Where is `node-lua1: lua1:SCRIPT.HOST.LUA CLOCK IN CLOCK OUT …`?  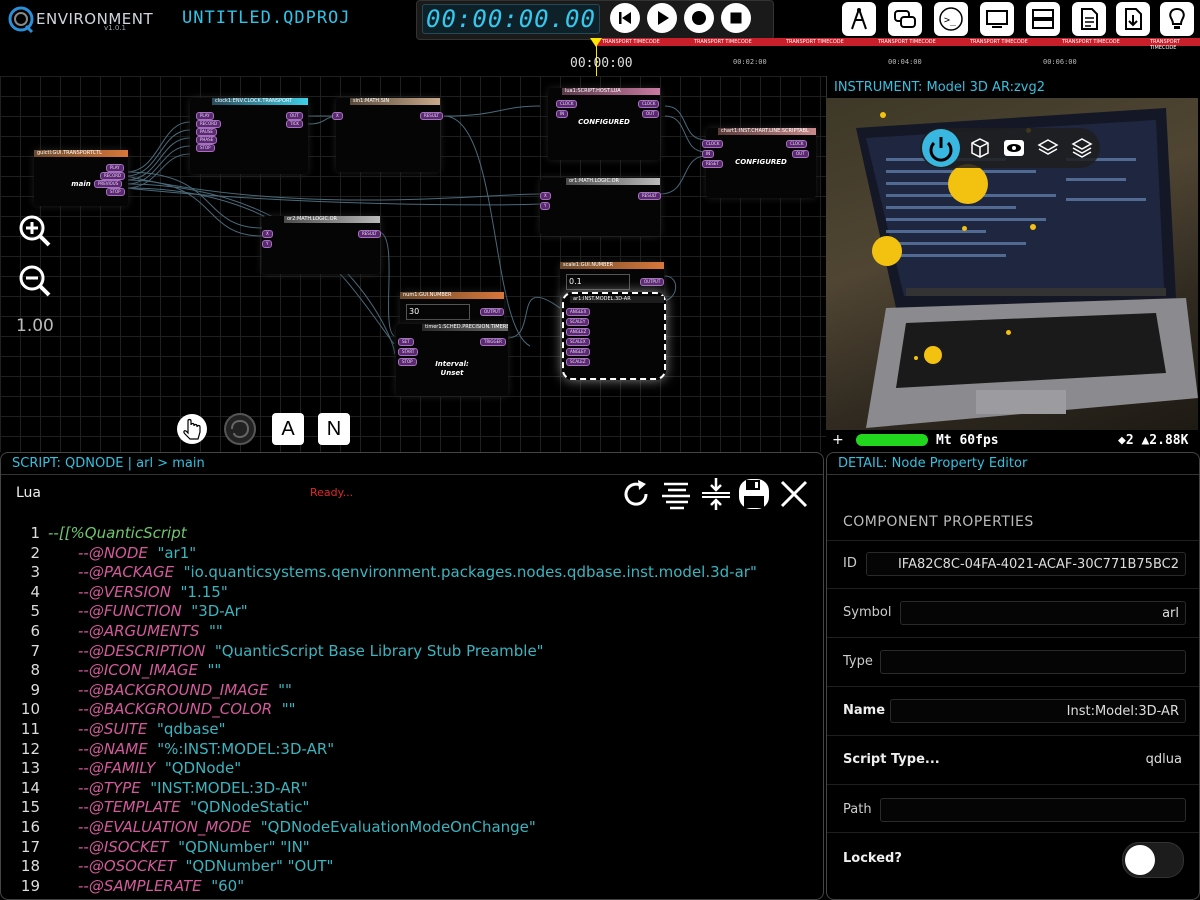
node-lua1: lua1:SCRIPT.HOST.LUA CLOCK IN CLOCK OUT … is located at coordinates (604, 124).